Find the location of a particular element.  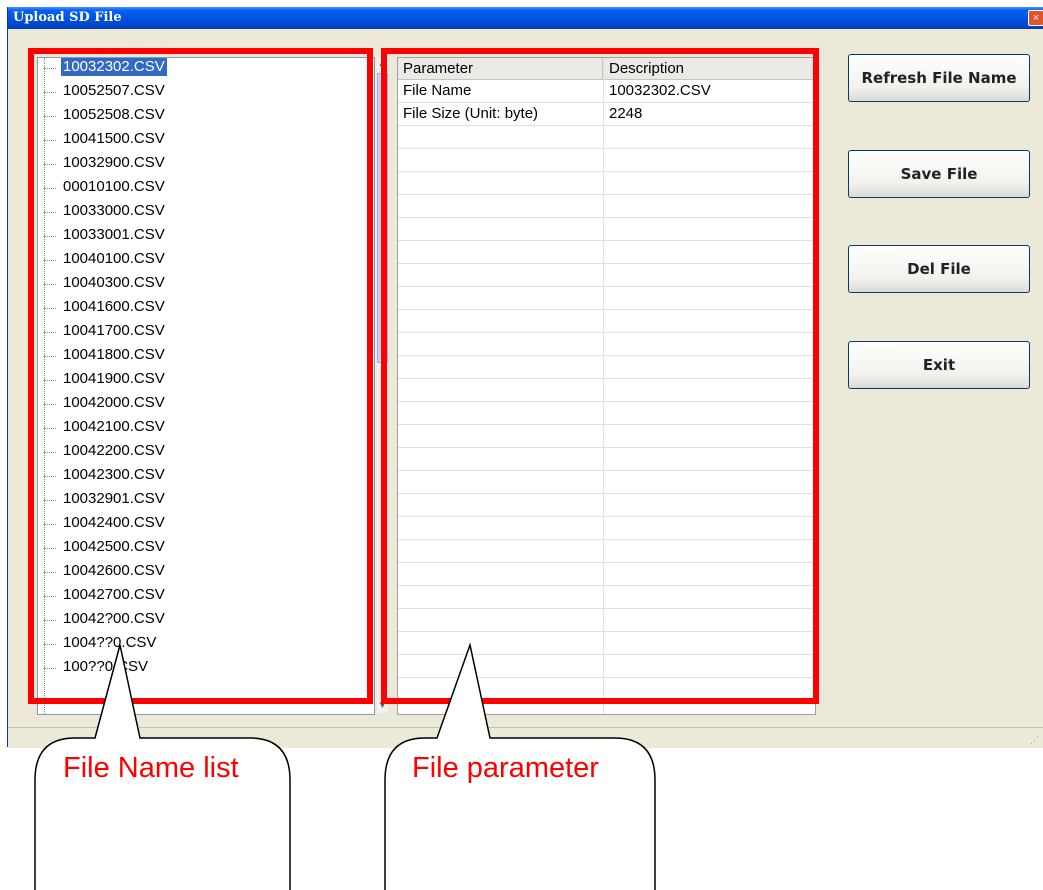

callout-file-name-list: File Name list is located at coordinates (151, 768).